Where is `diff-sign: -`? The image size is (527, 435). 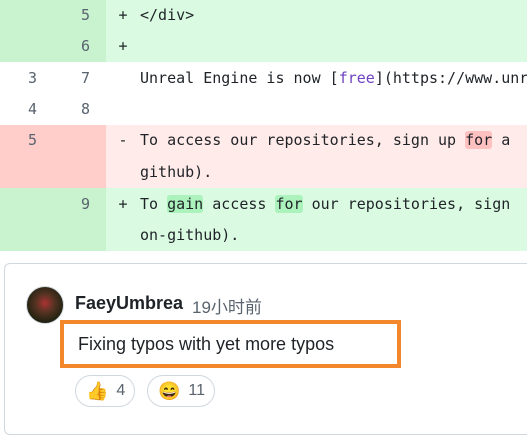 diff-sign: - is located at coordinates (123, 140).